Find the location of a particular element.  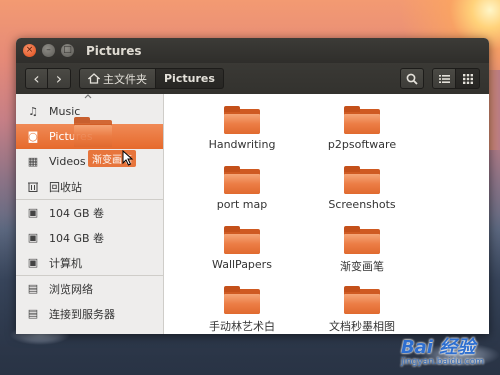

title-bar: × – □ Pictures is located at coordinates (252, 50).